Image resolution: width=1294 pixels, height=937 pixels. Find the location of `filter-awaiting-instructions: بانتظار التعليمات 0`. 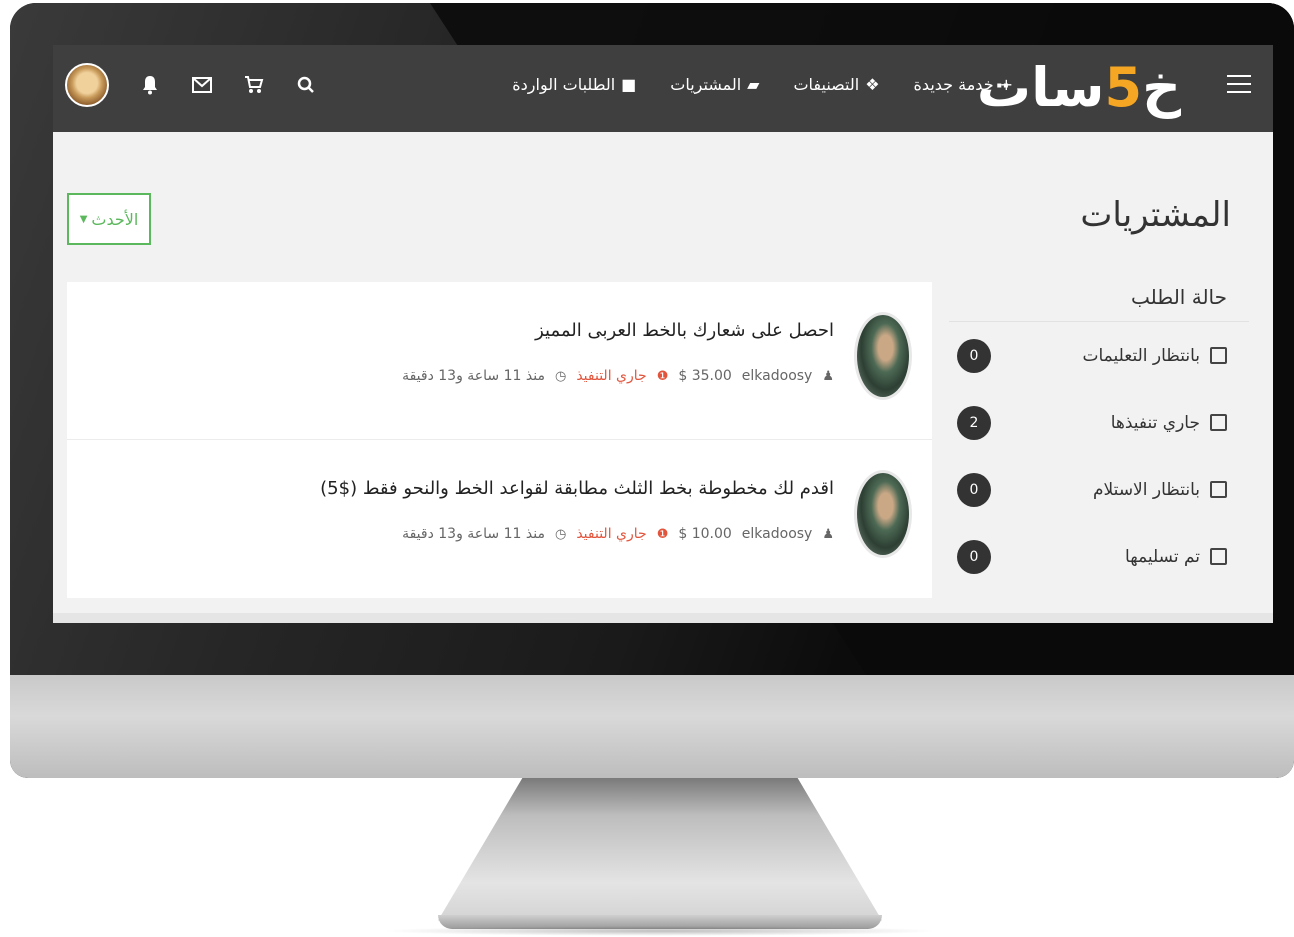

filter-awaiting-instructions: بانتظار التعليمات 0 is located at coordinates (1099, 355).